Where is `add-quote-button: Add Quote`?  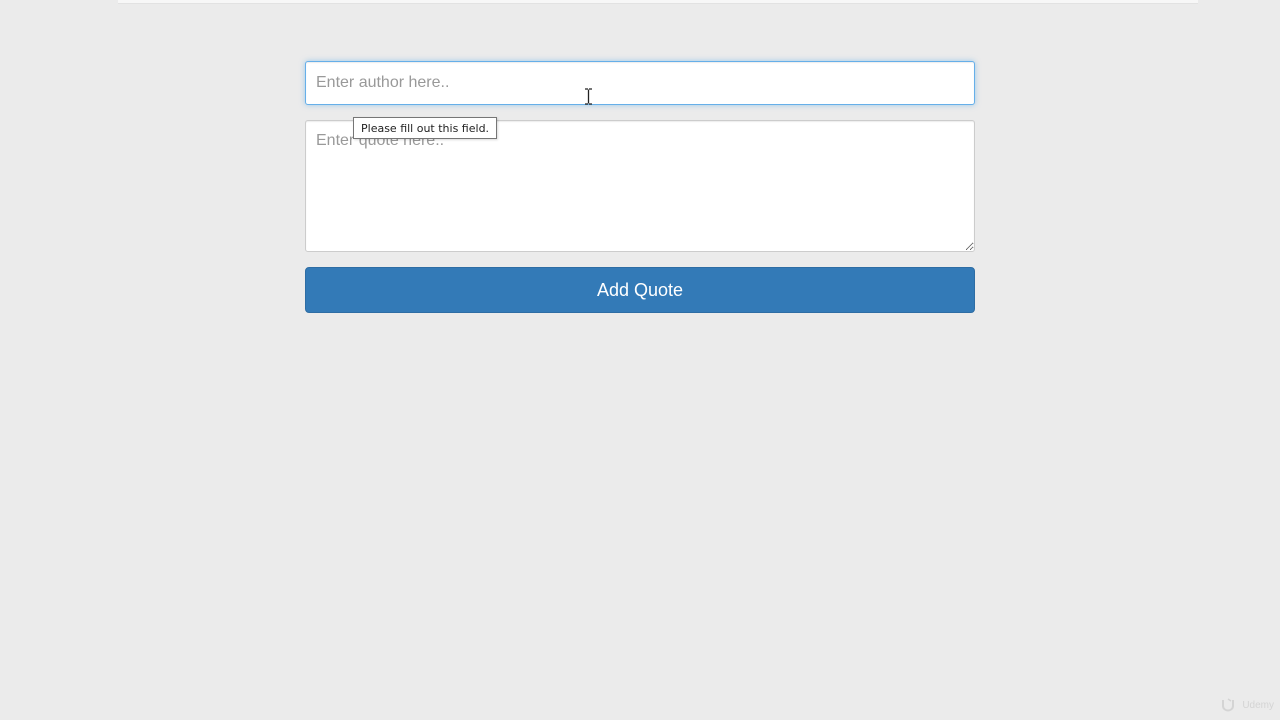
add-quote-button: Add Quote is located at coordinates (640, 290).